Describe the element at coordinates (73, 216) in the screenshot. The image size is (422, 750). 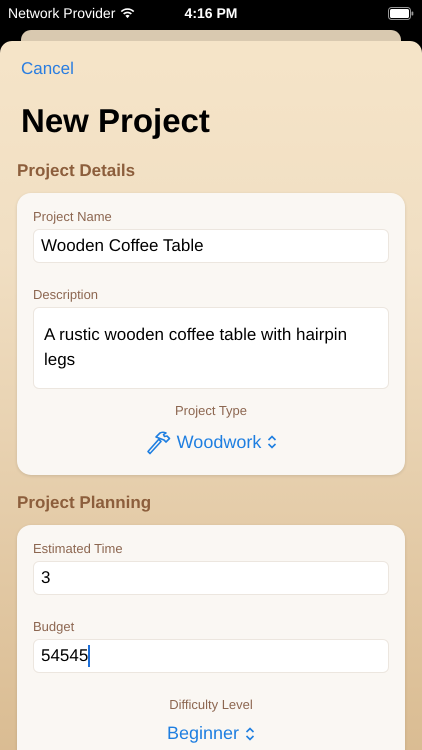
I see `field-label: Project Name` at that location.